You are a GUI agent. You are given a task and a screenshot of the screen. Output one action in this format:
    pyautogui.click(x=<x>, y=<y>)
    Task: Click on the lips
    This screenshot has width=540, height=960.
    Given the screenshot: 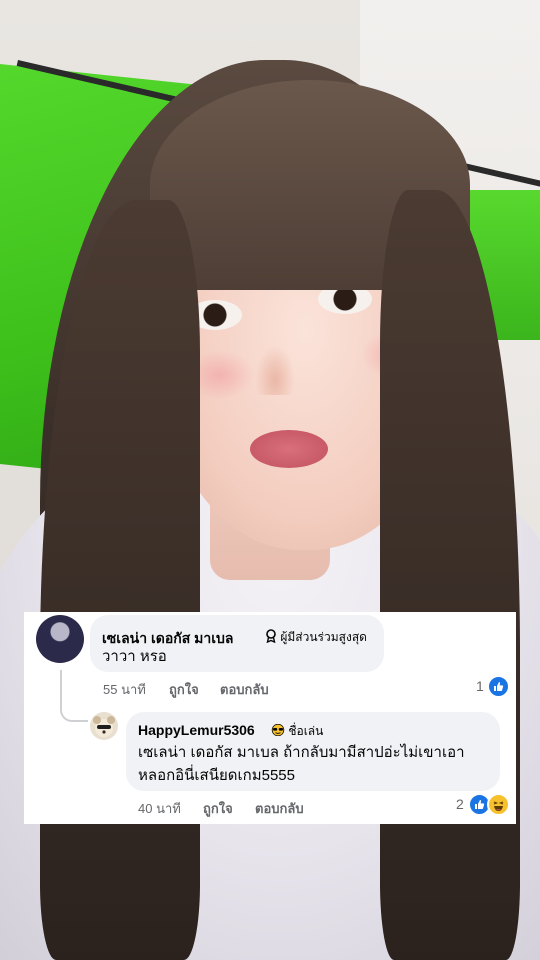 What is the action you would take?
    pyautogui.click(x=289, y=449)
    